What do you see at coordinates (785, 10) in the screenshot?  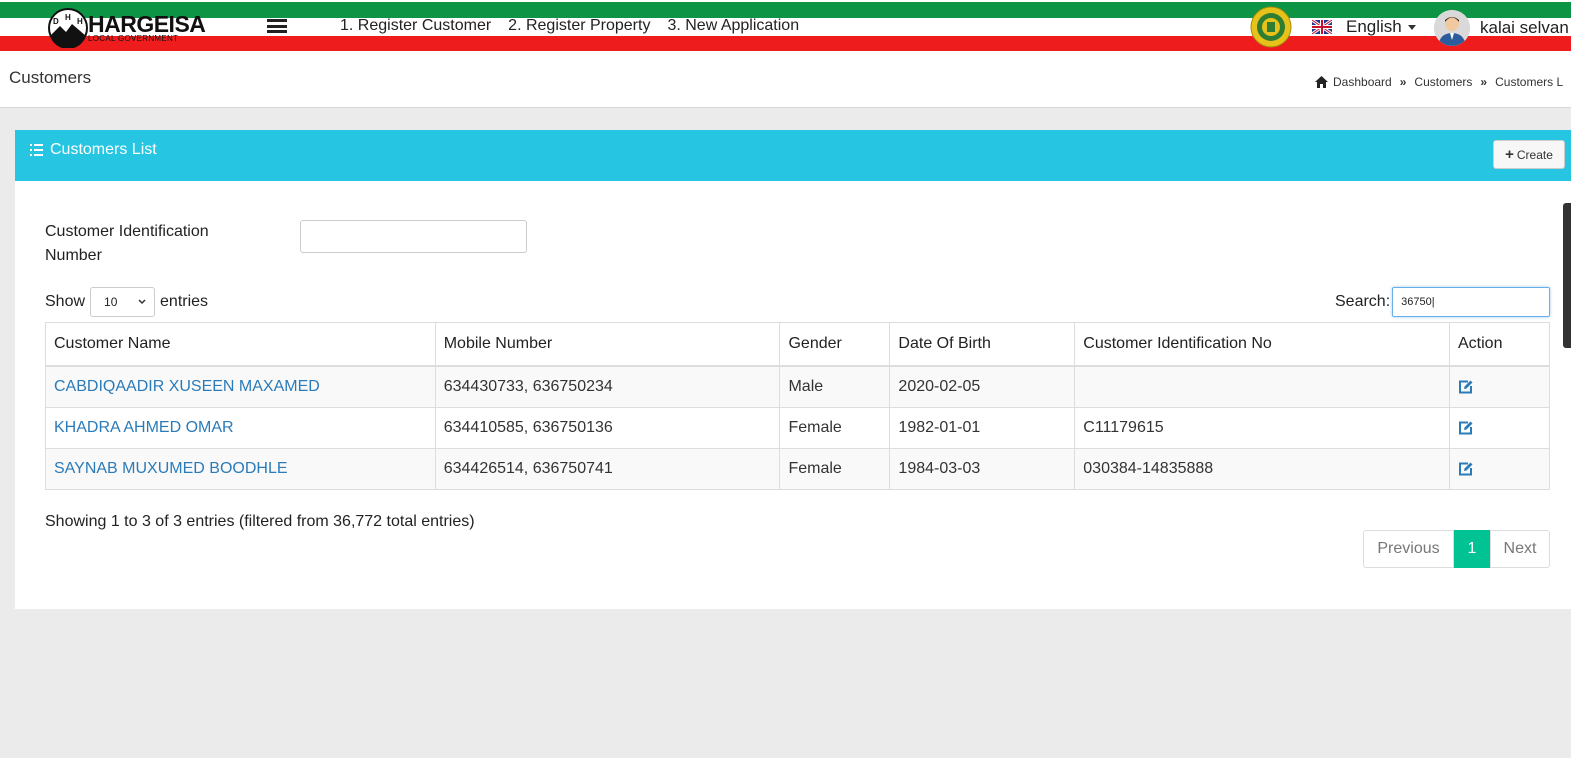 I see `flag-stripe-green` at bounding box center [785, 10].